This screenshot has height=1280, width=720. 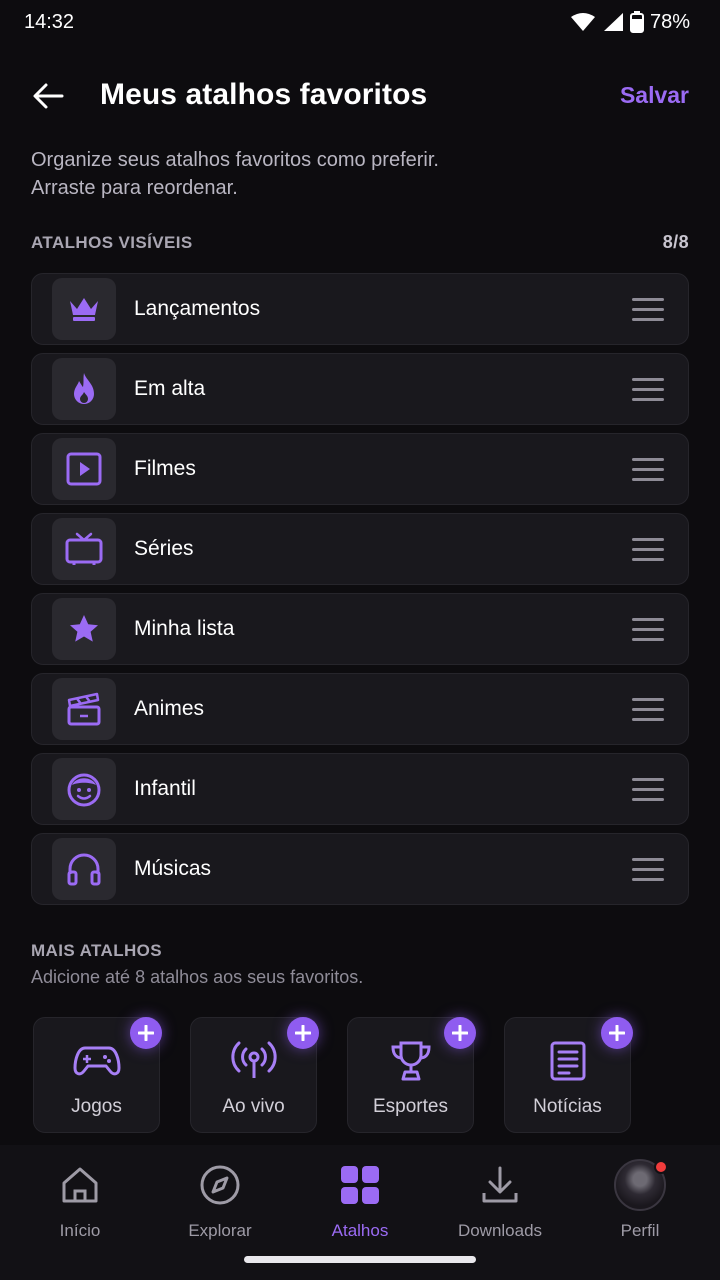 What do you see at coordinates (661, 1167) in the screenshot?
I see `notification-dot` at bounding box center [661, 1167].